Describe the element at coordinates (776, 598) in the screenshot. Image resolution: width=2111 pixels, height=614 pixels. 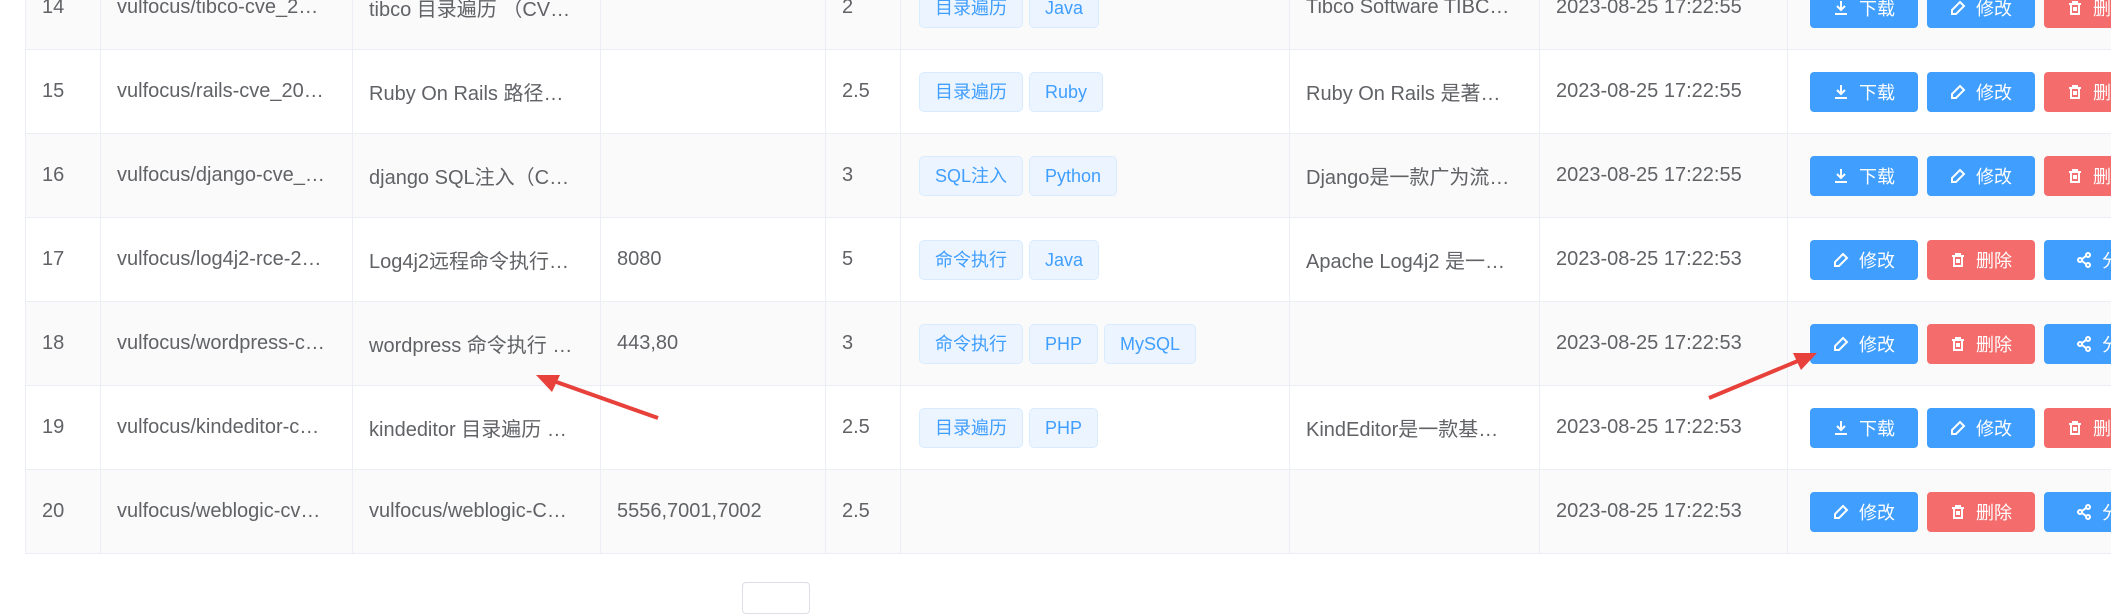
I see `pagination-button` at that location.